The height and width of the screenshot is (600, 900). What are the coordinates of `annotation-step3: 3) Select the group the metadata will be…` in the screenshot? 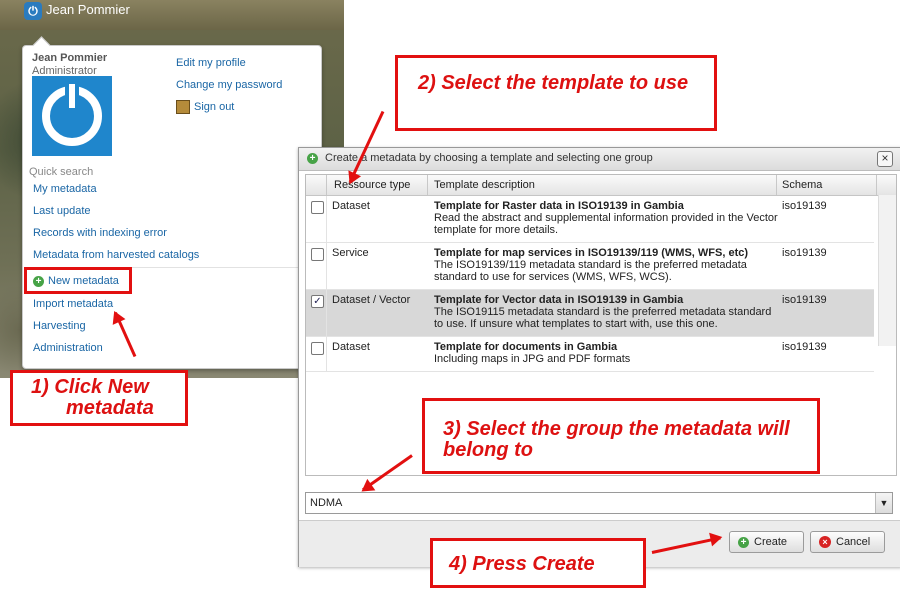 It's located at (621, 436).